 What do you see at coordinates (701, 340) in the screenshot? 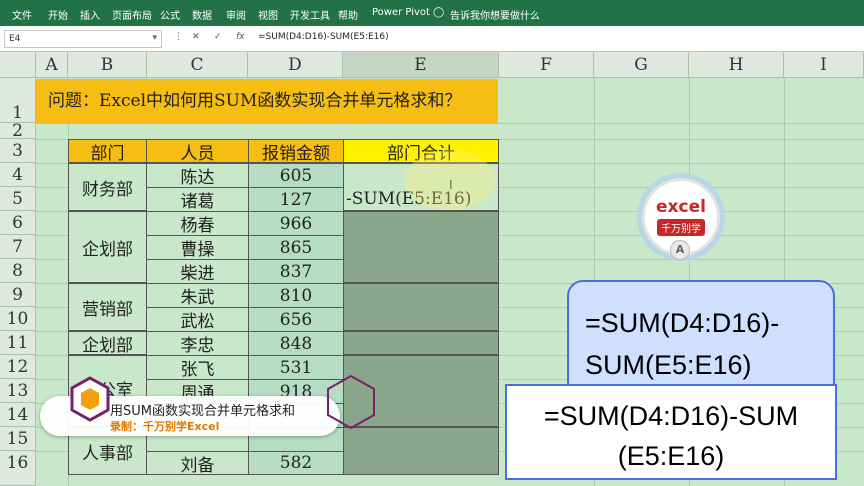
I see `formula-callout: =SUM(D4:D16)- SUM(E5:E16)` at bounding box center [701, 340].